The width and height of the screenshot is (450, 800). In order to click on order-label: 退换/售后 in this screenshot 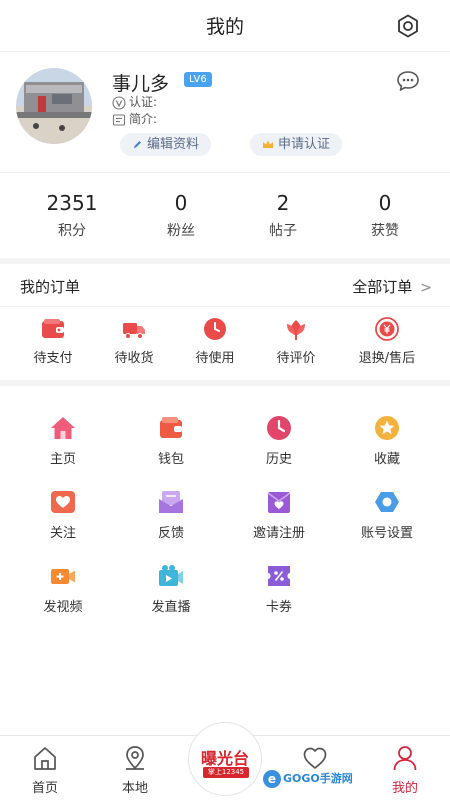, I will do `click(387, 358)`.